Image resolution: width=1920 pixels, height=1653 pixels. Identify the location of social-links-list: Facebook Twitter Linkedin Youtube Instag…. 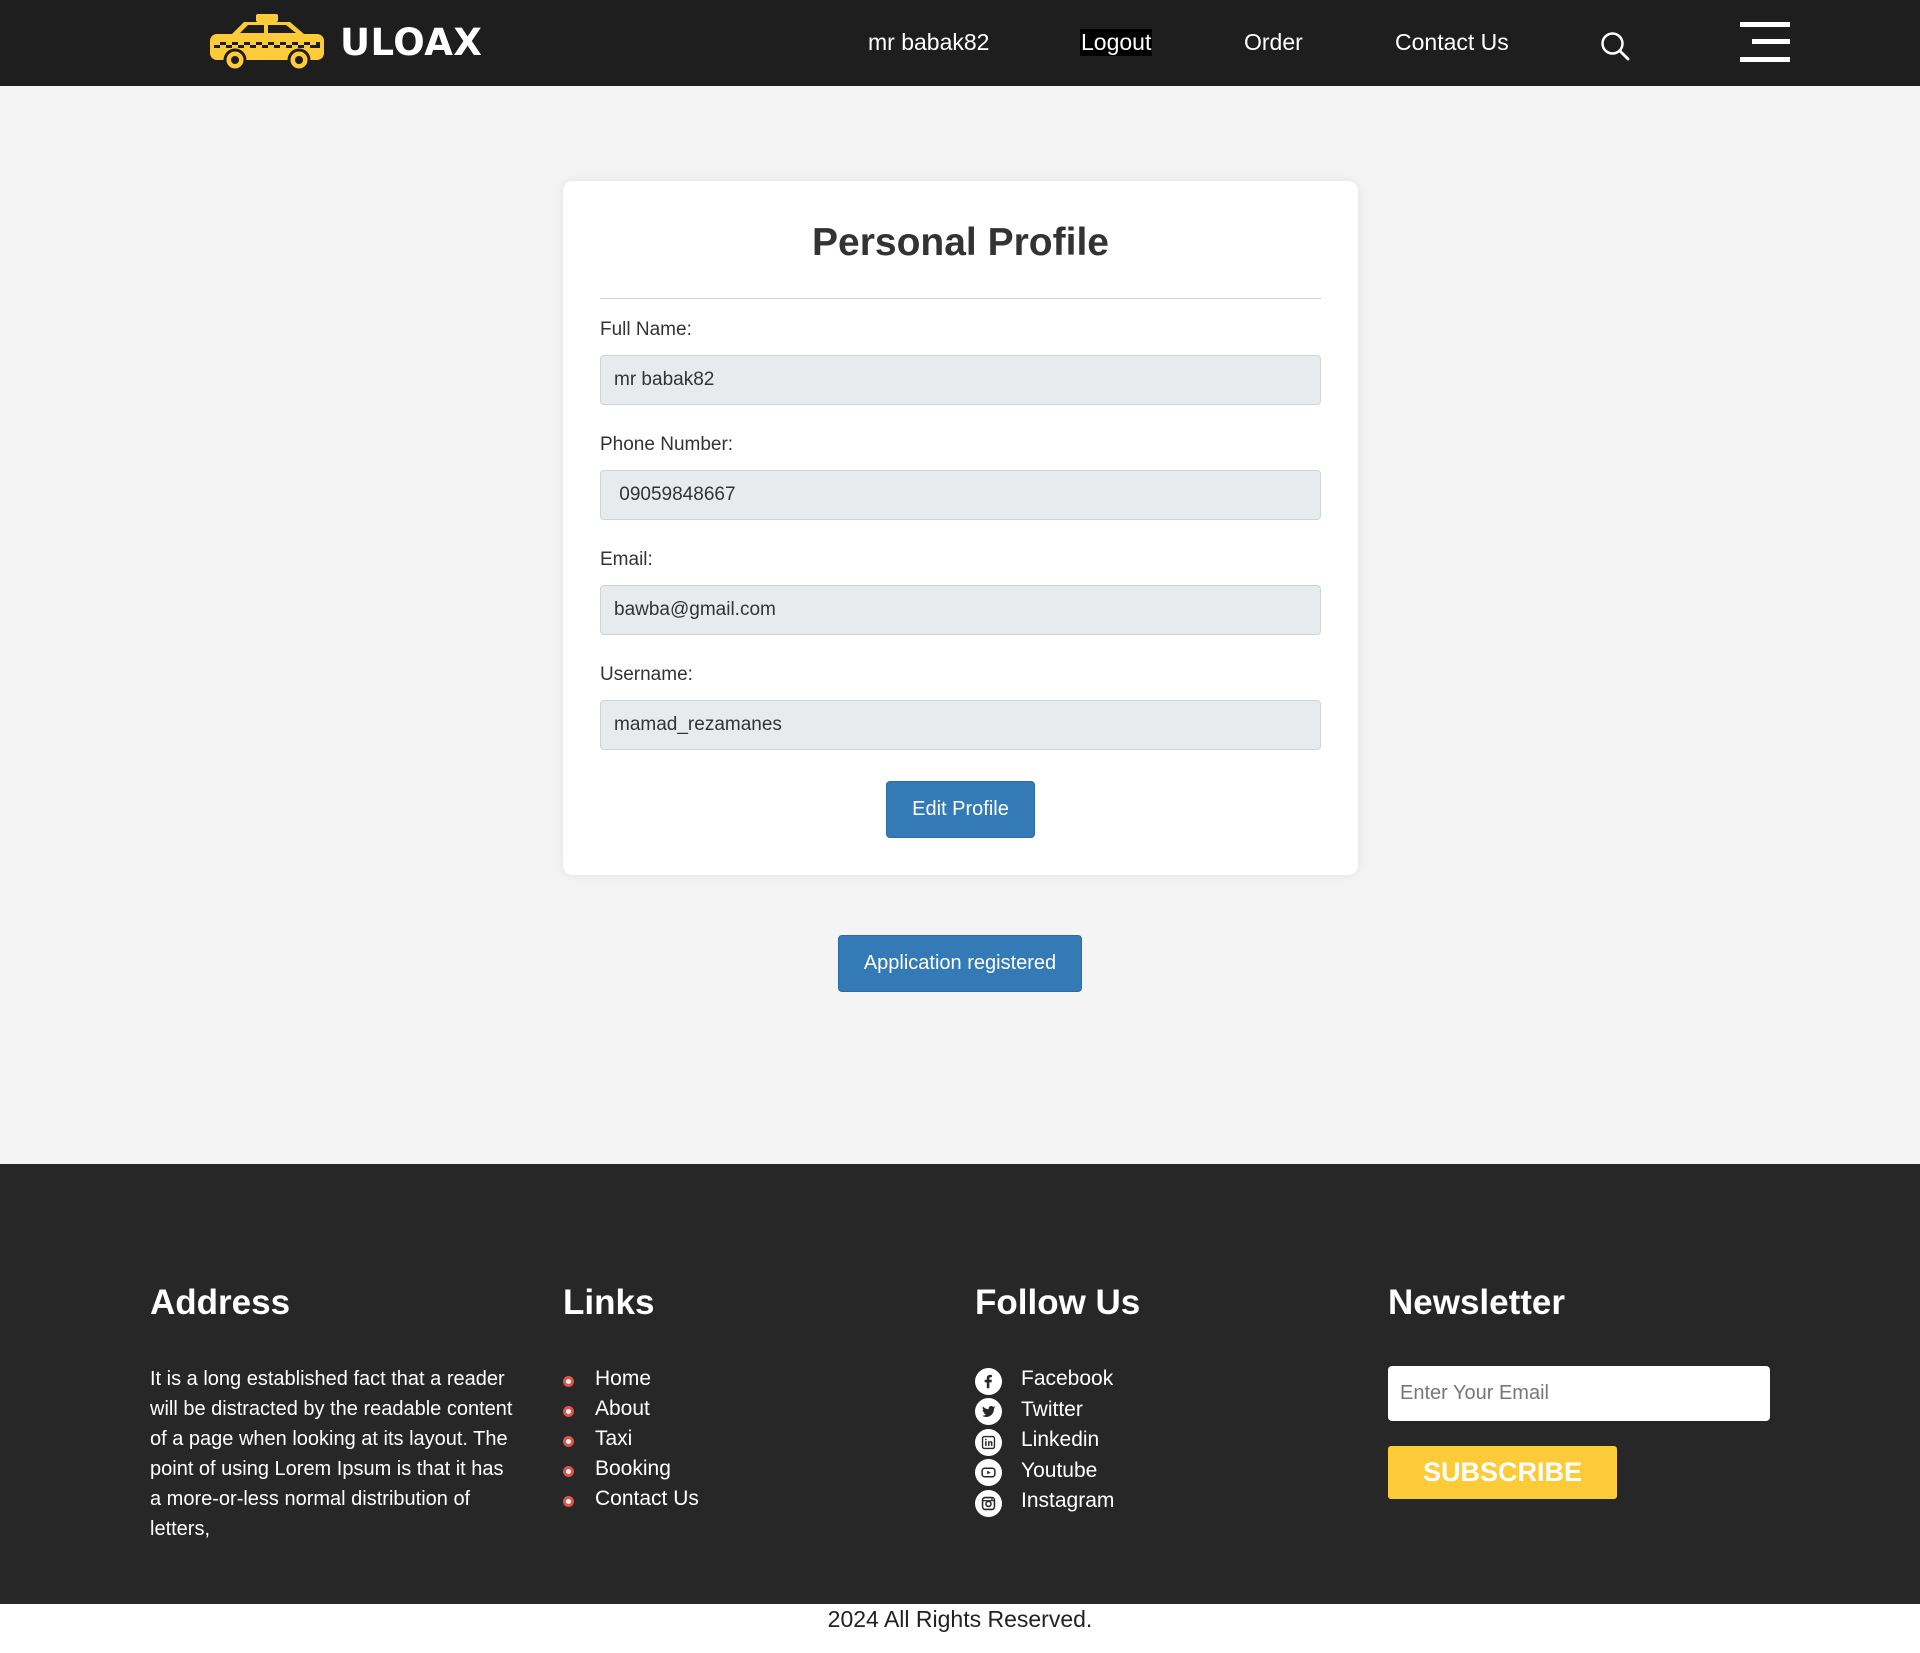
(1044, 1440).